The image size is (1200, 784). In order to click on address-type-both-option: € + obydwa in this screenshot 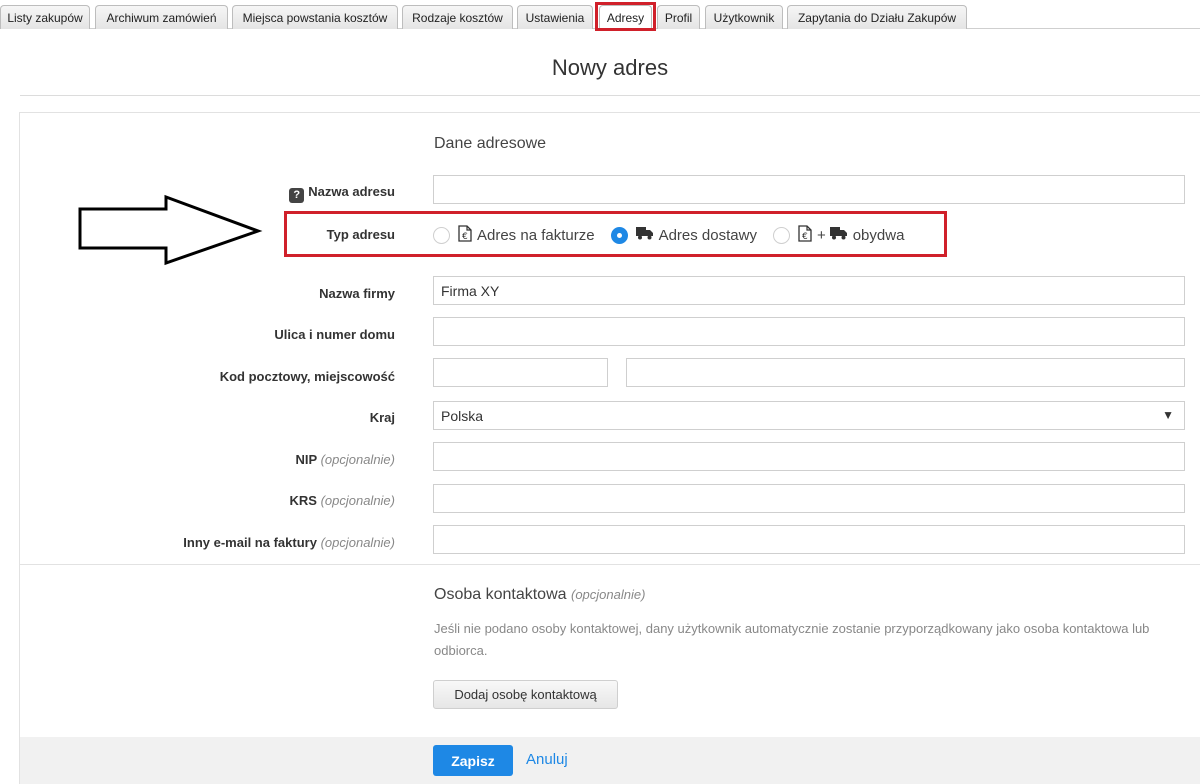, I will do `click(838, 235)`.